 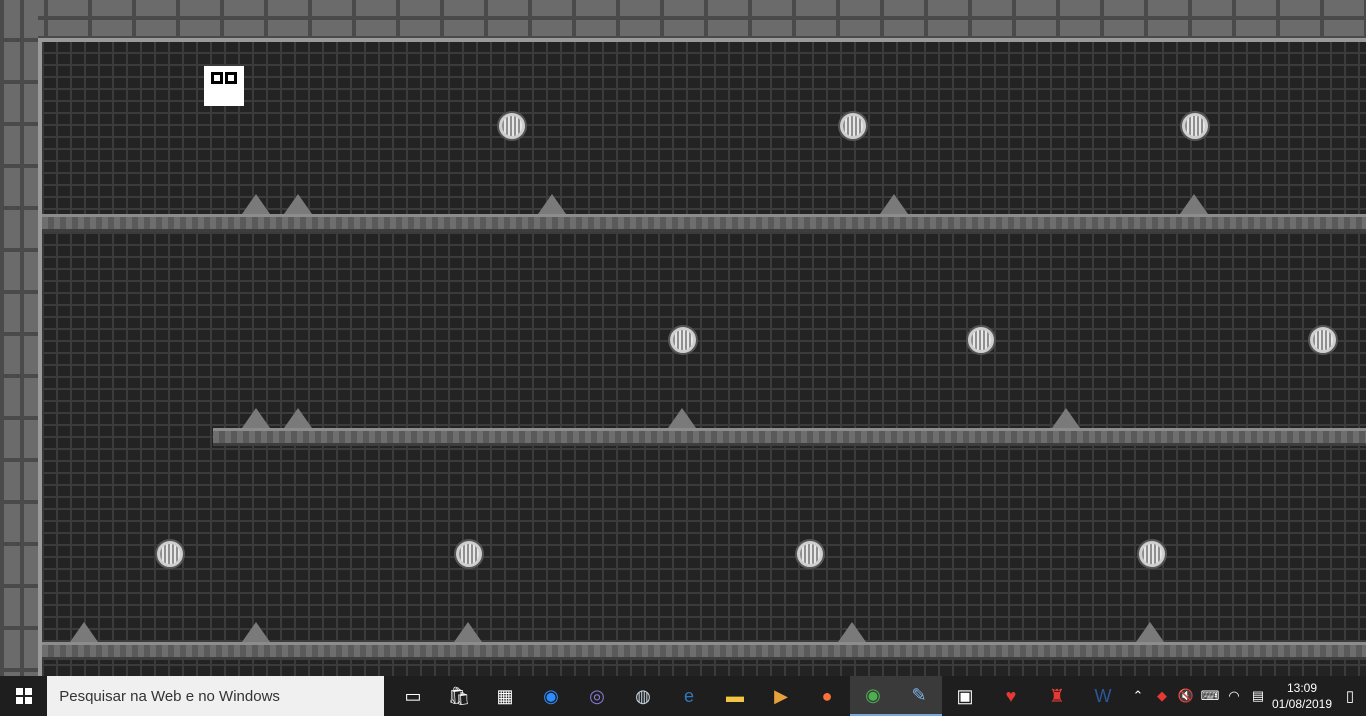 I want to click on popcorn-icon: ♜, so click(x=1057, y=695).